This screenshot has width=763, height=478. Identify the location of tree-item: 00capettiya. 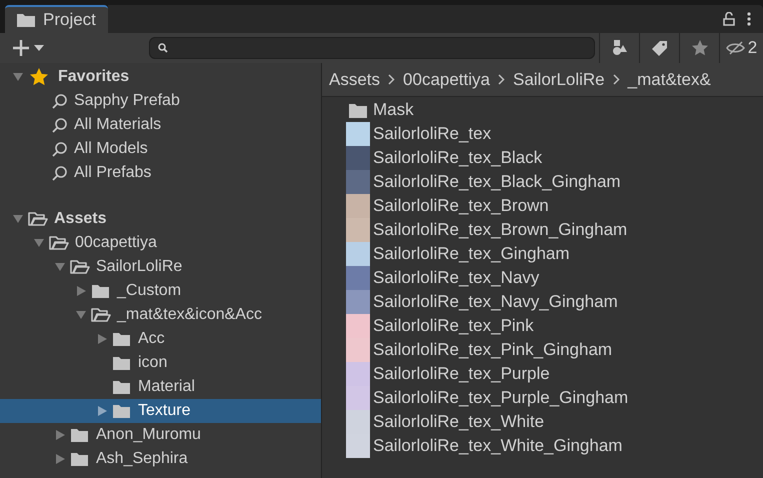
(160, 243).